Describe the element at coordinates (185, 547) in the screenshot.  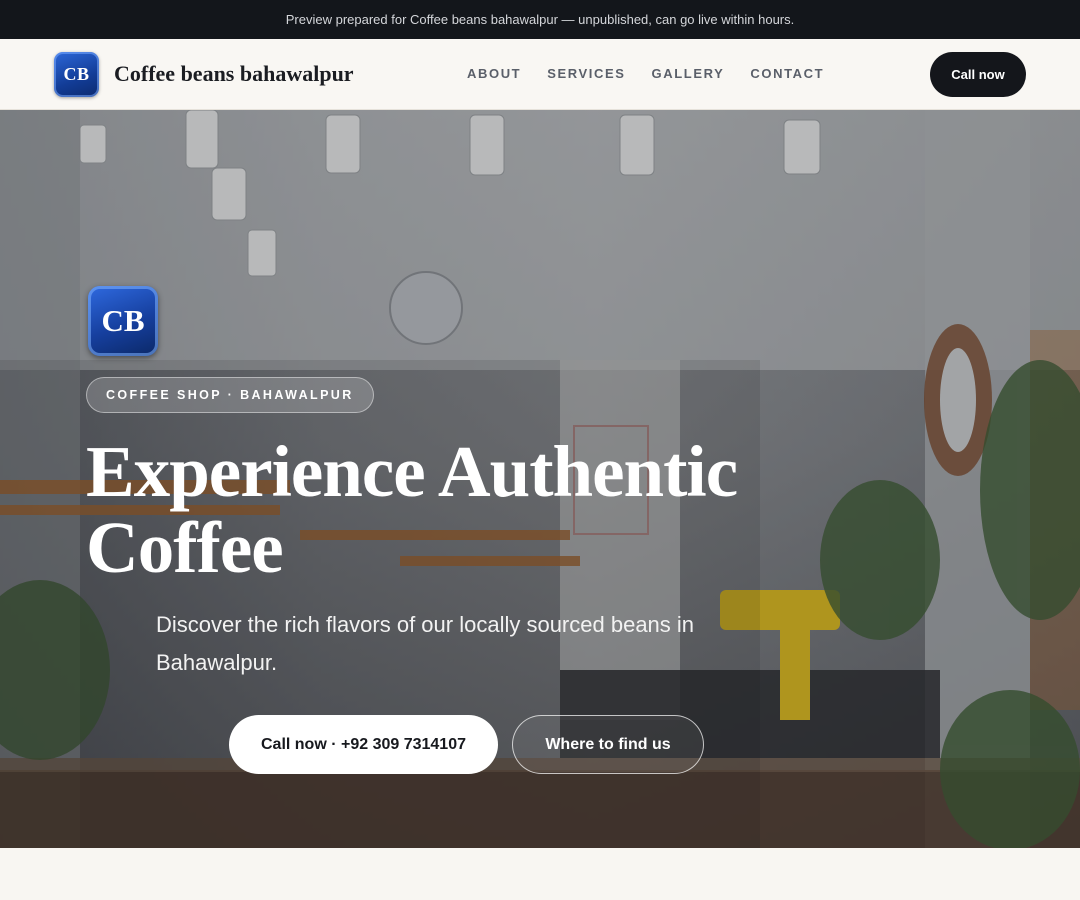
I see `hero-headline-line-2: Coffee` at that location.